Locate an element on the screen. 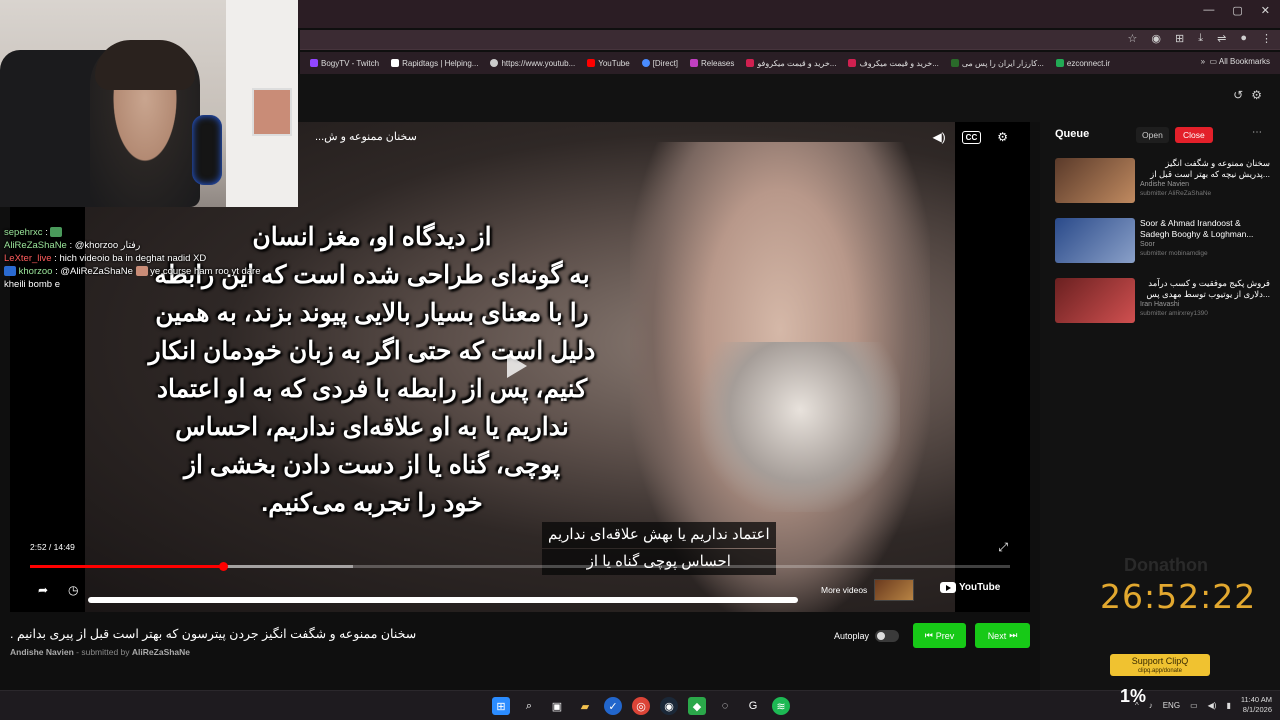 The width and height of the screenshot is (1280, 720). app-icon: ✓ is located at coordinates (613, 706).